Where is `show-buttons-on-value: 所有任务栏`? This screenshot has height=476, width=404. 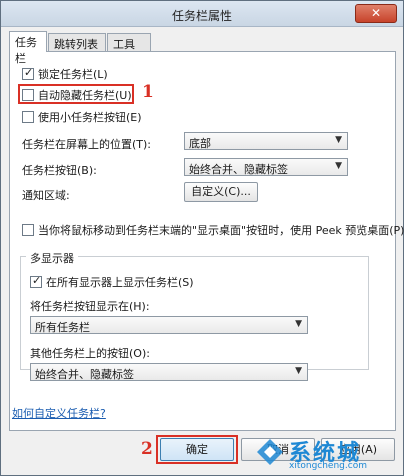 show-buttons-on-value: 所有任务栏 is located at coordinates (62, 327).